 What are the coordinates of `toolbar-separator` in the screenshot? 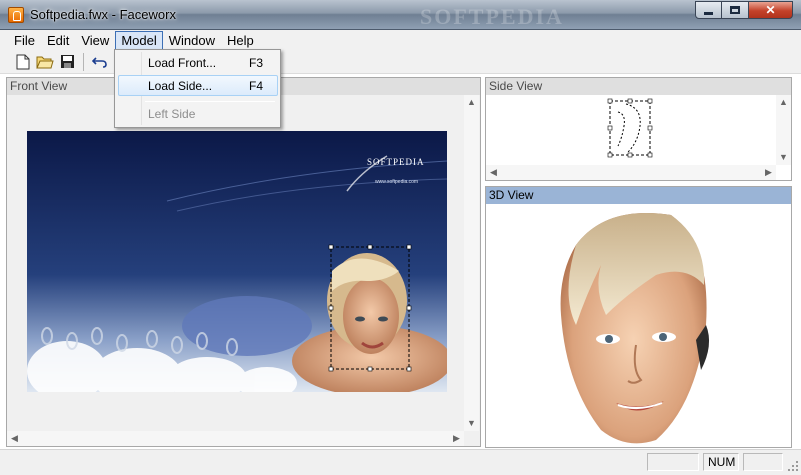 It's located at (83, 61).